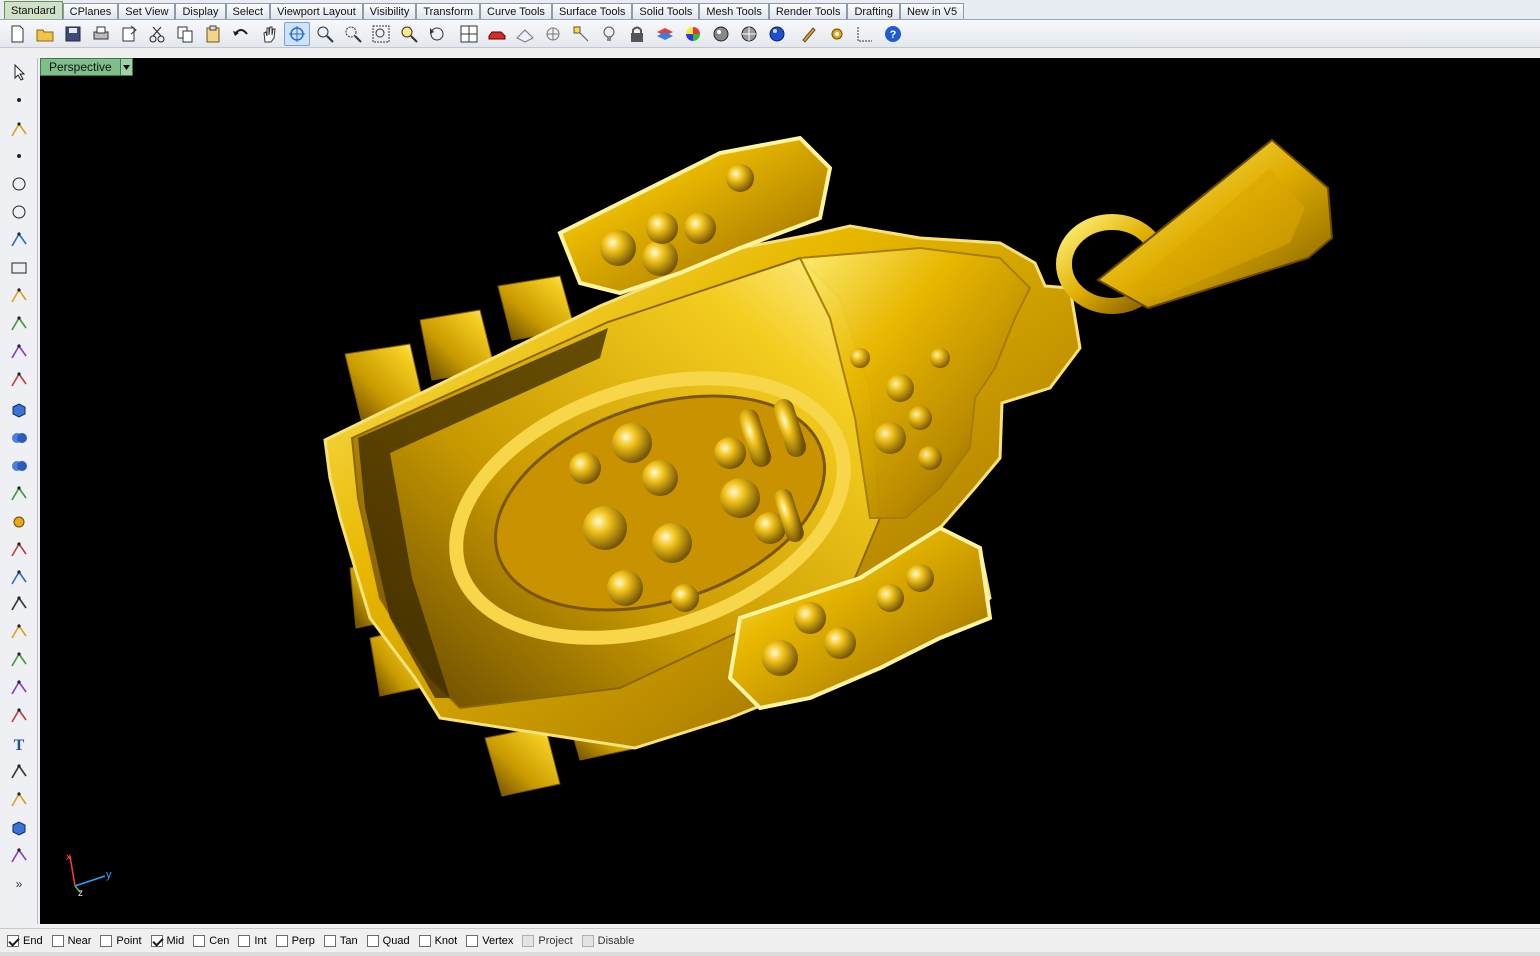 The width and height of the screenshot is (1540, 956). Describe the element at coordinates (581, 34) in the screenshot. I see `object-snap-button` at that location.